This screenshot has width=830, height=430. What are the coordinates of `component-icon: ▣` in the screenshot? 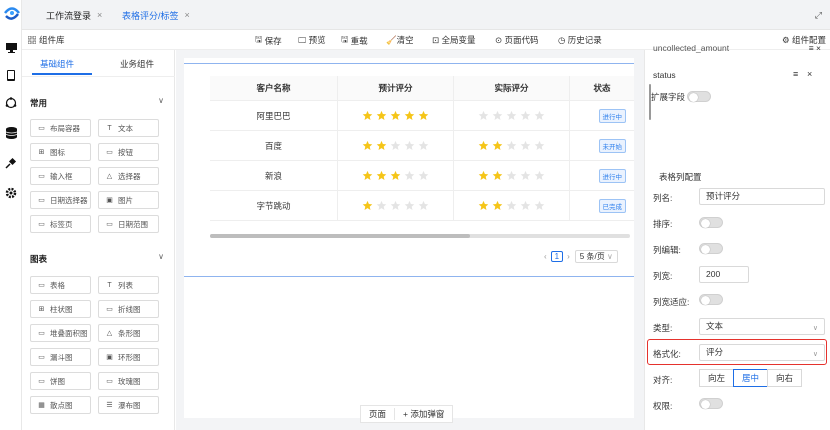 It's located at (109, 357).